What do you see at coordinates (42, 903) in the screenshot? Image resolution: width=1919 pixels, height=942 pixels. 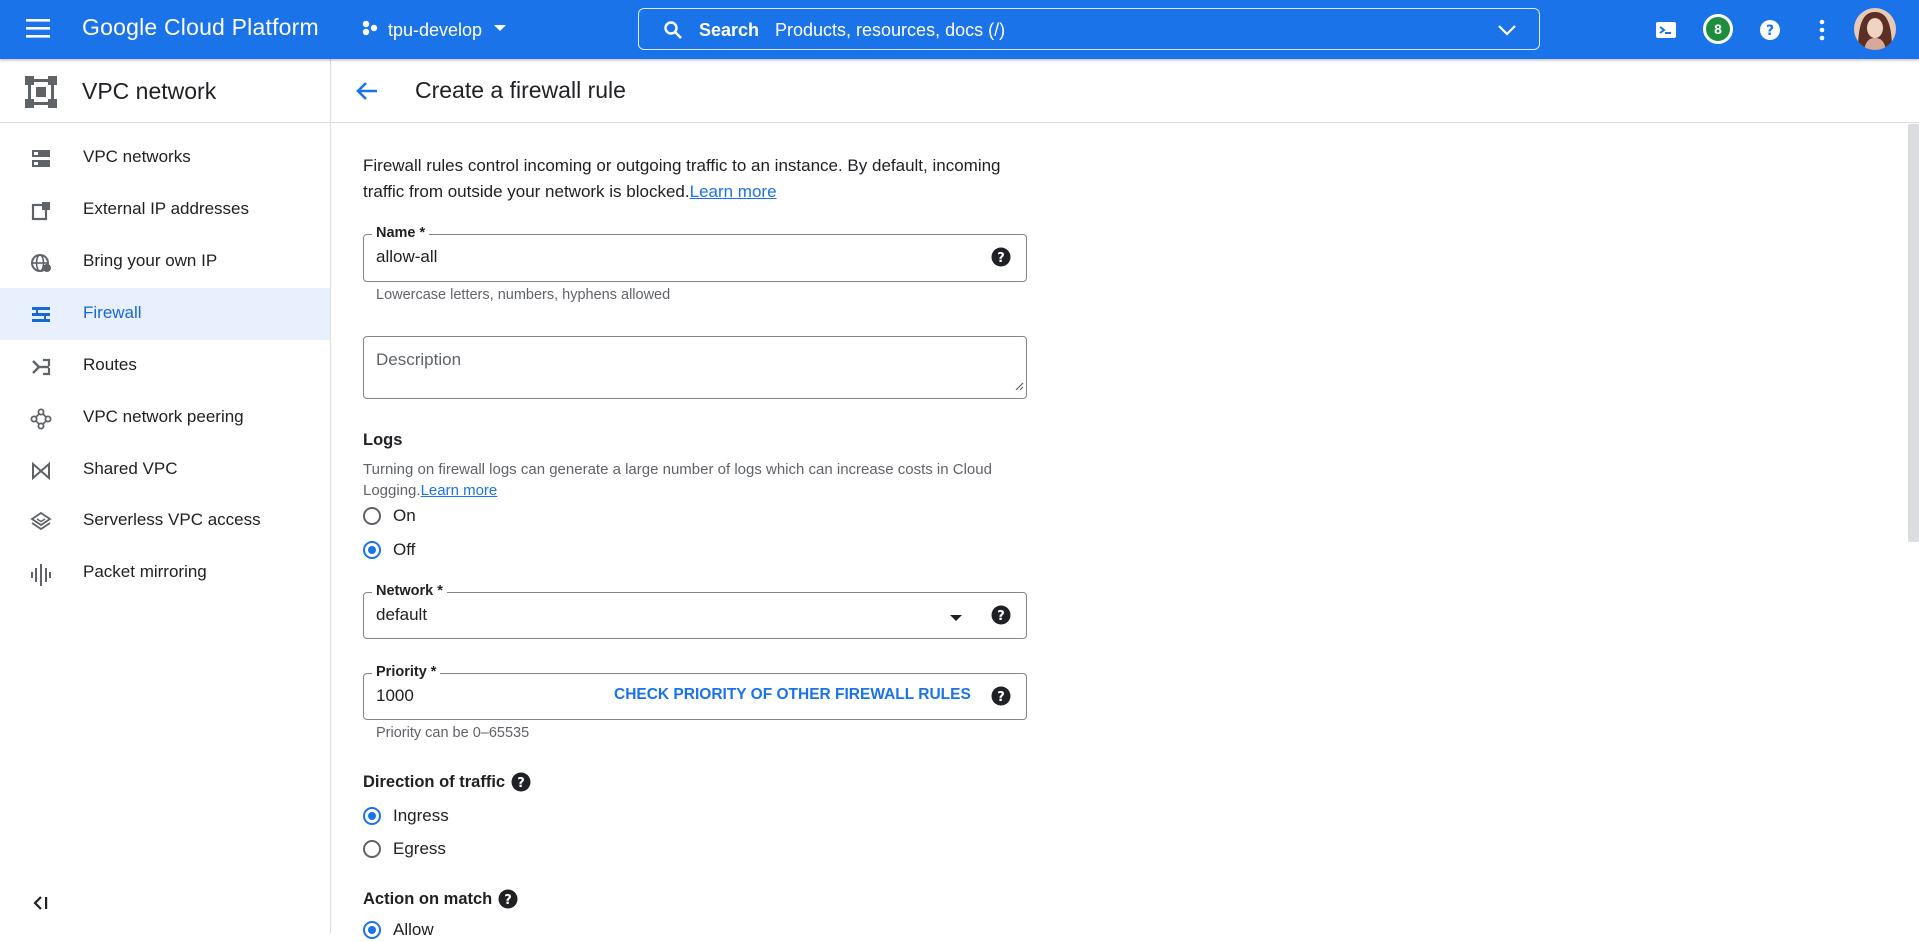 I see `collapse-sidebar-icon` at bounding box center [42, 903].